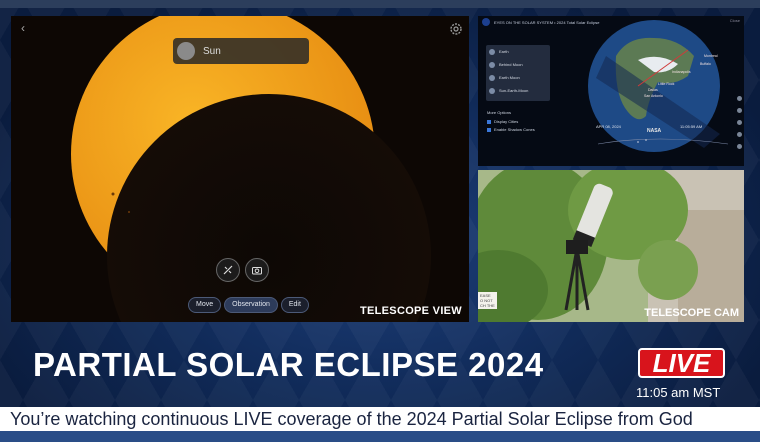 This screenshot has height=442, width=760. What do you see at coordinates (666, 84) in the screenshot?
I see `city-label: Little Rock` at bounding box center [666, 84].